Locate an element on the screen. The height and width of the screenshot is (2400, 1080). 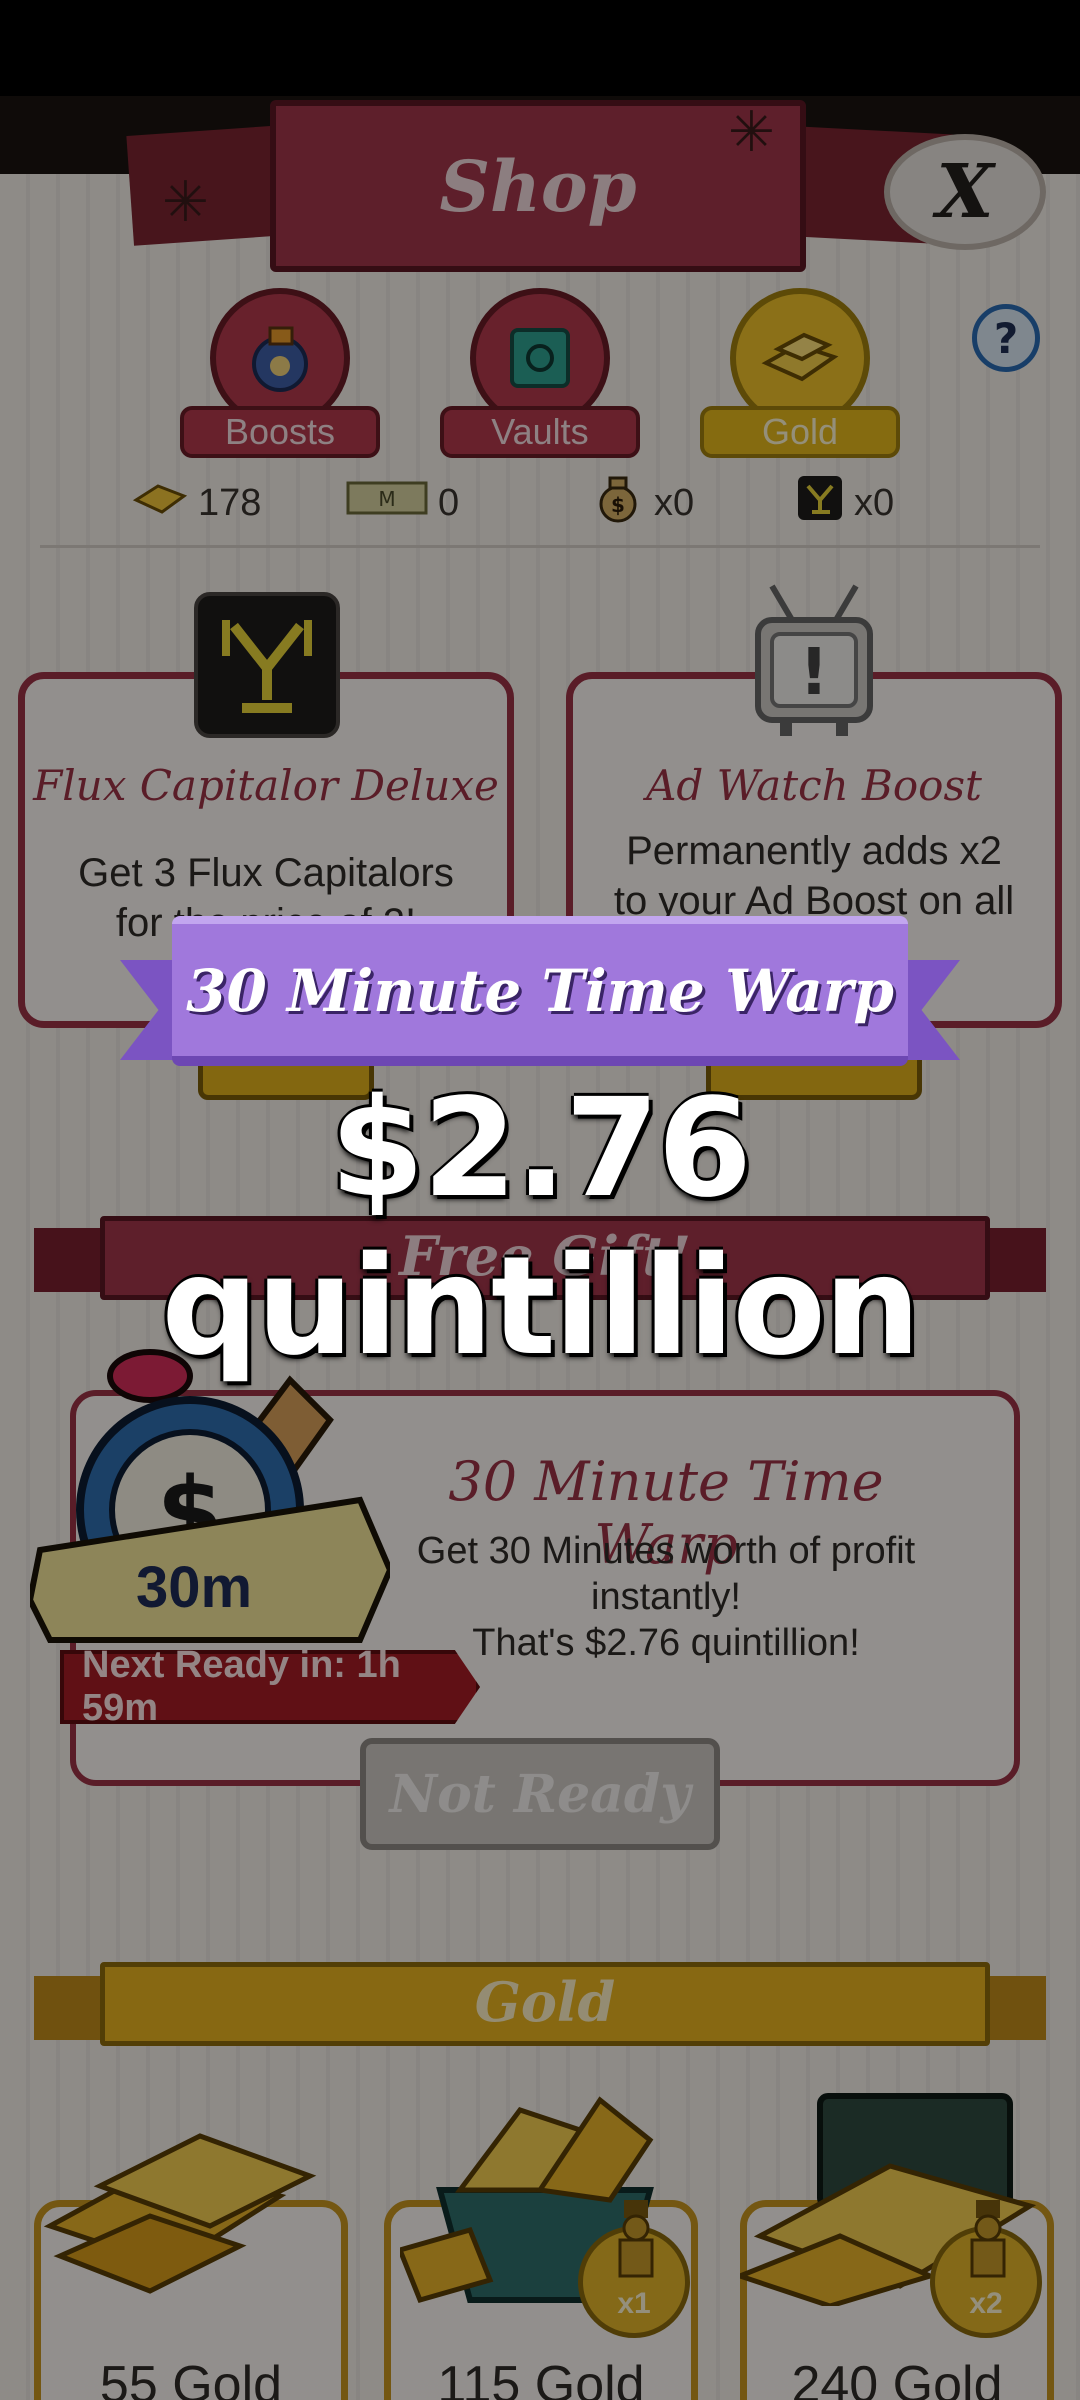
reward-ribbon-title: 30 Minute Time Warp is located at coordinates (540, 991).